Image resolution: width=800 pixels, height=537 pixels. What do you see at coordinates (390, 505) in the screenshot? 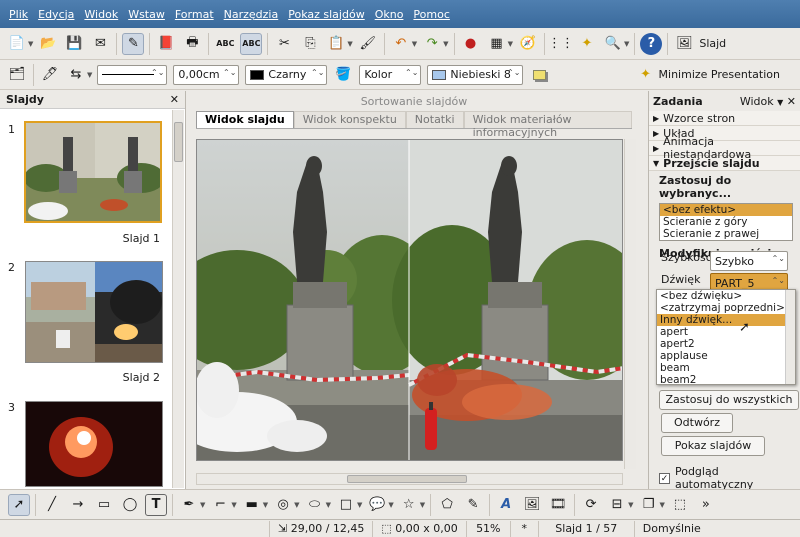
I see `callout-dropdown-icon: ▼` at bounding box center [390, 505].